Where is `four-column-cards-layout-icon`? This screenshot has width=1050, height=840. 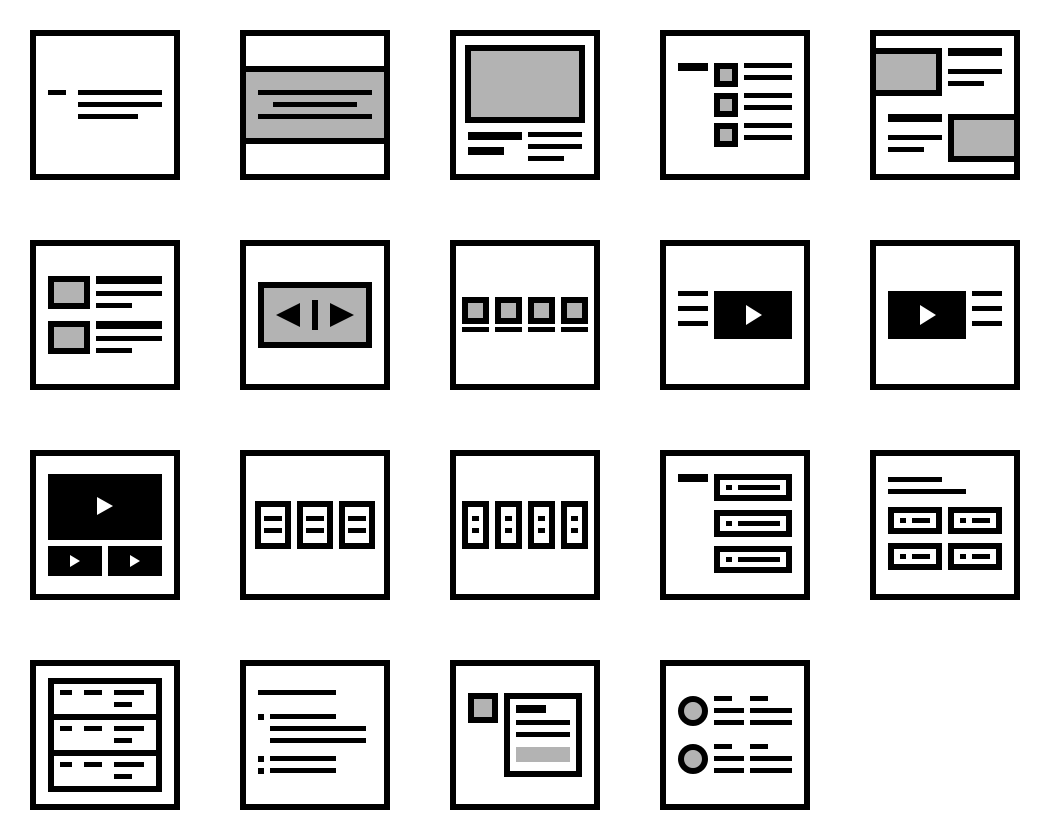
four-column-cards-layout-icon is located at coordinates (525, 525).